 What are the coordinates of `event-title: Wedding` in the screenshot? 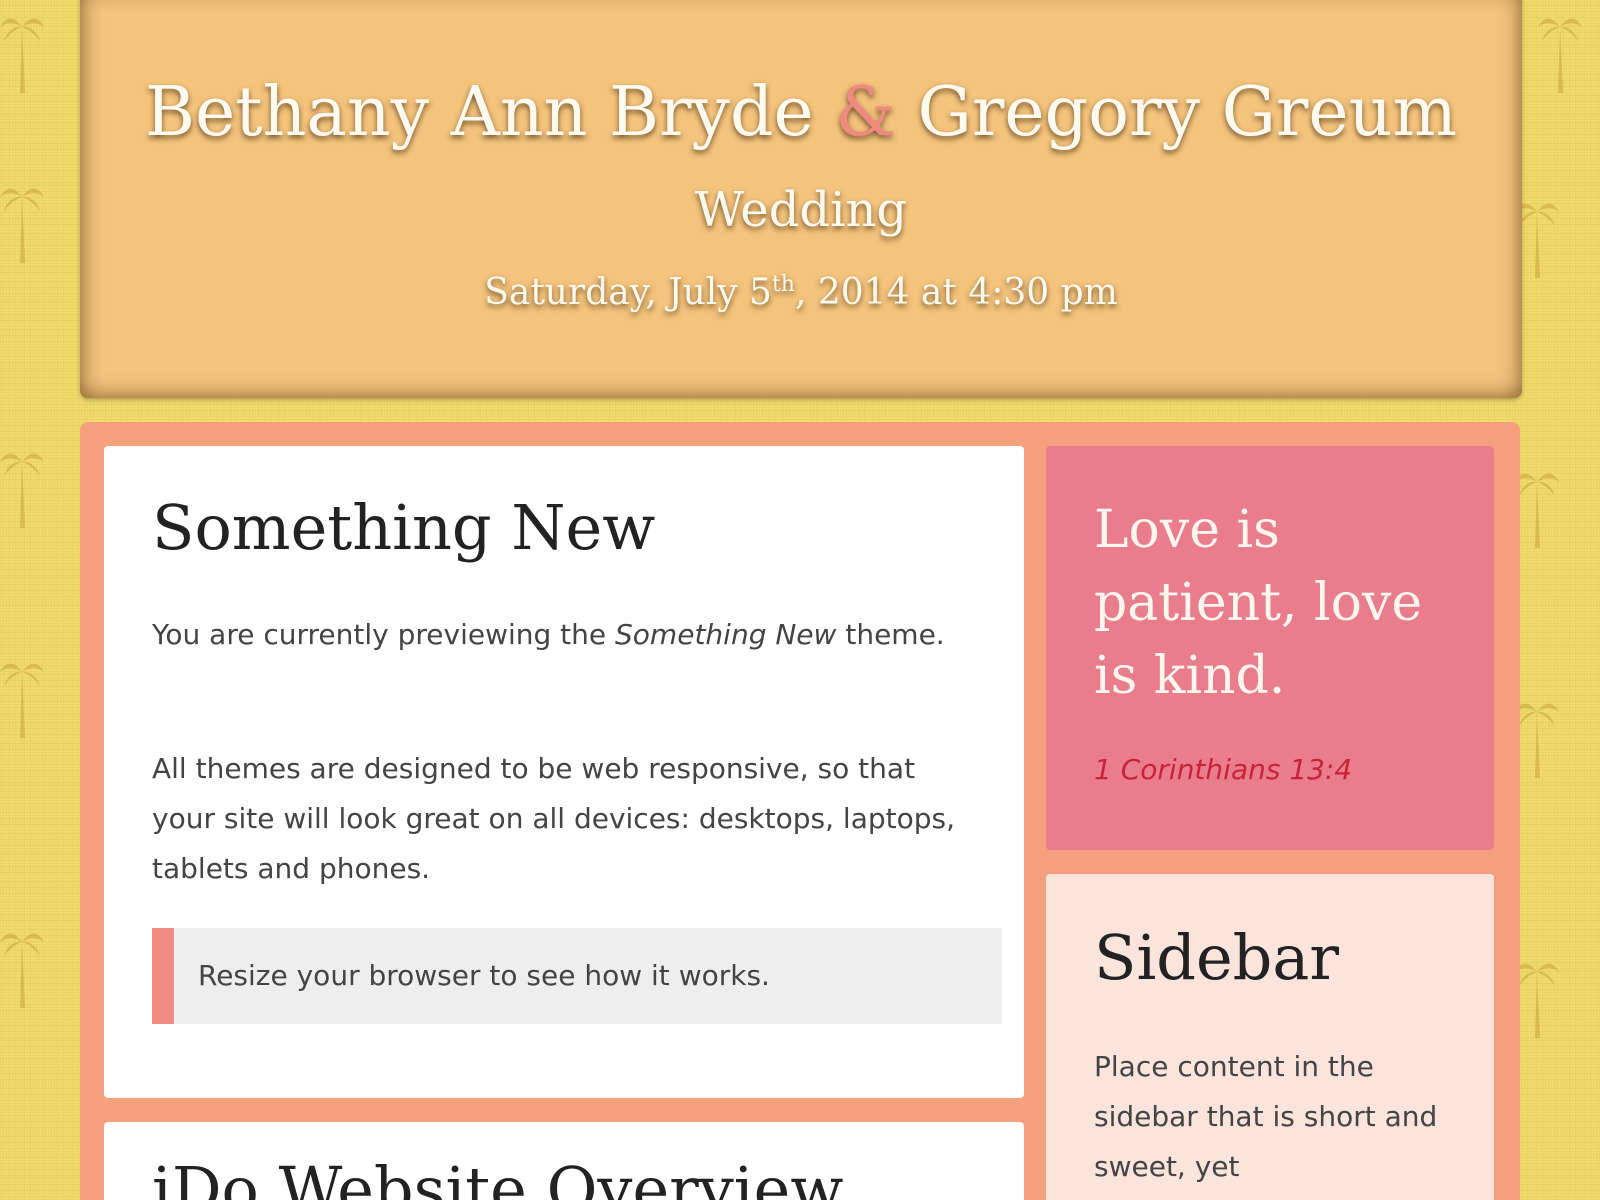 It's located at (801, 210).